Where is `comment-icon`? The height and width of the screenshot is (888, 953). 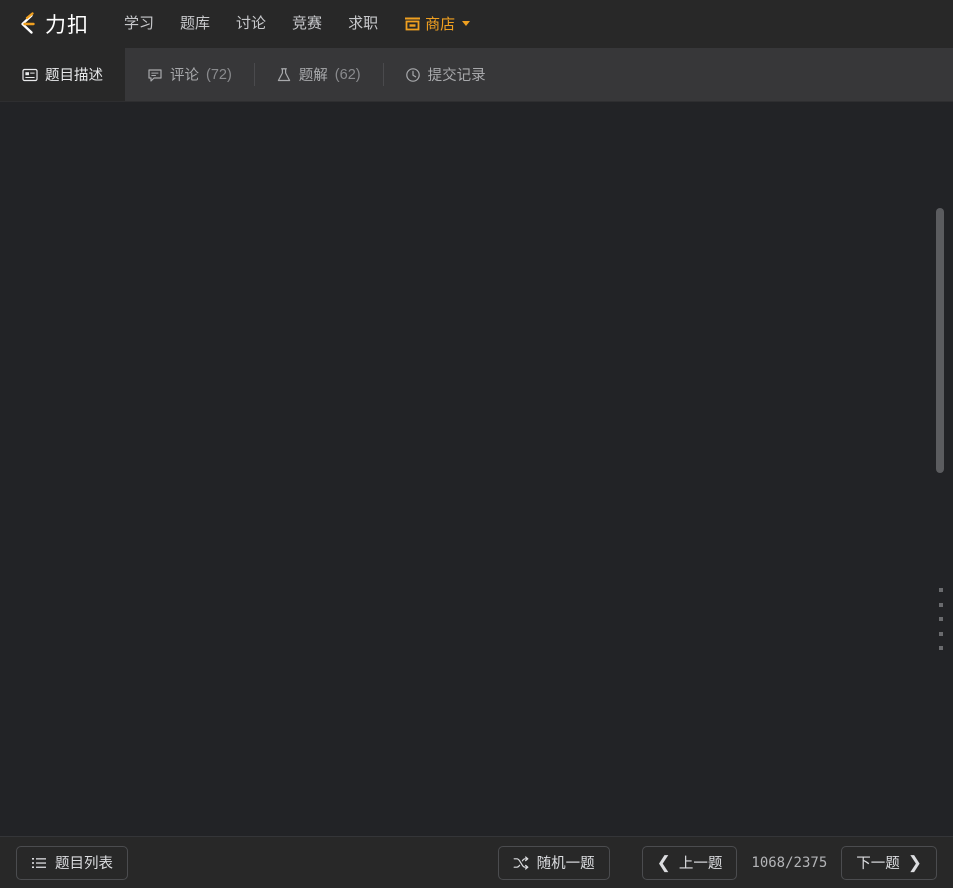 comment-icon is located at coordinates (155, 75).